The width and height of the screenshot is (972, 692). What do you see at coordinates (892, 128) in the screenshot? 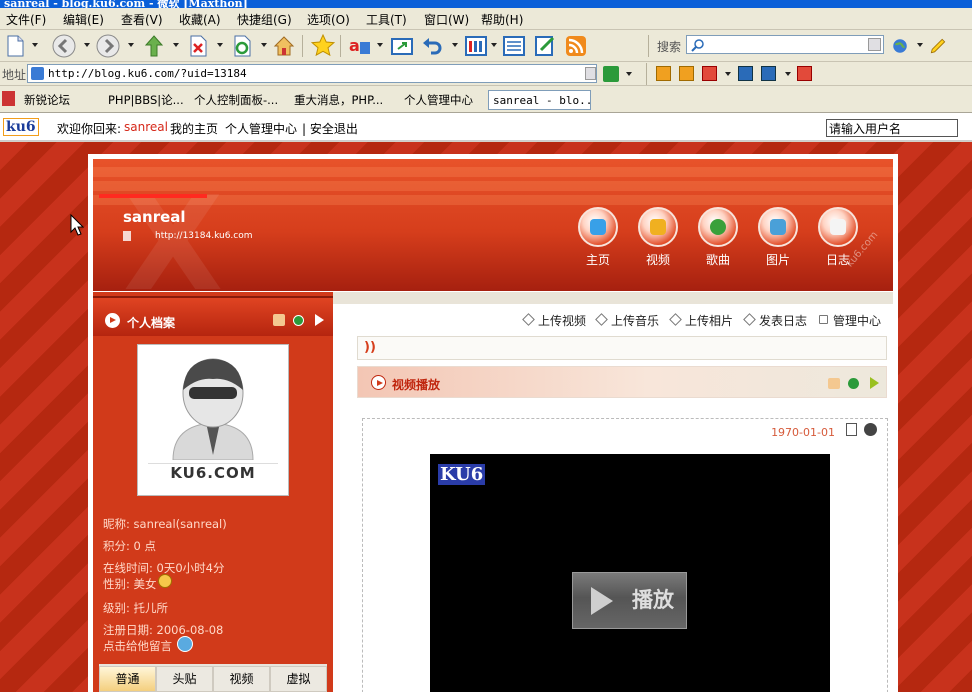
I see `username-input` at bounding box center [892, 128].